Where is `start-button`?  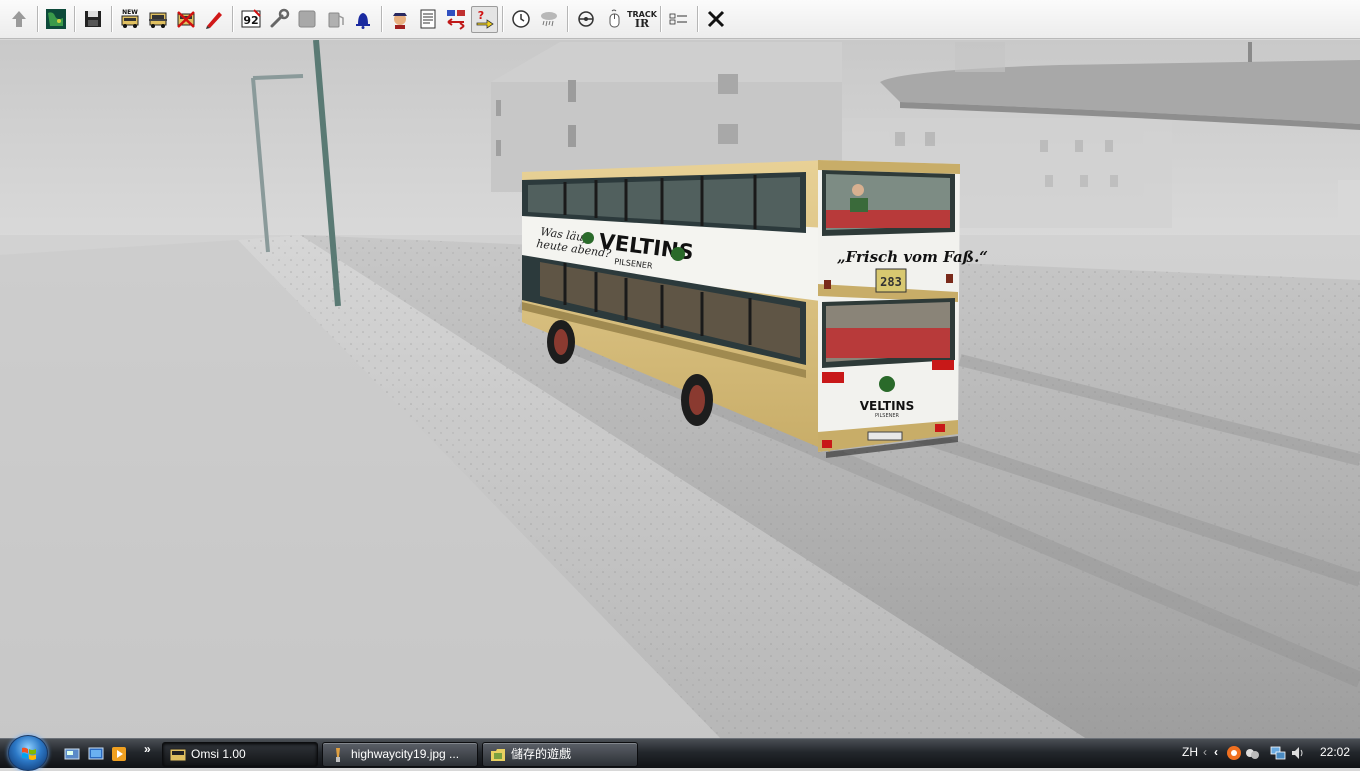 start-button is located at coordinates (28, 753).